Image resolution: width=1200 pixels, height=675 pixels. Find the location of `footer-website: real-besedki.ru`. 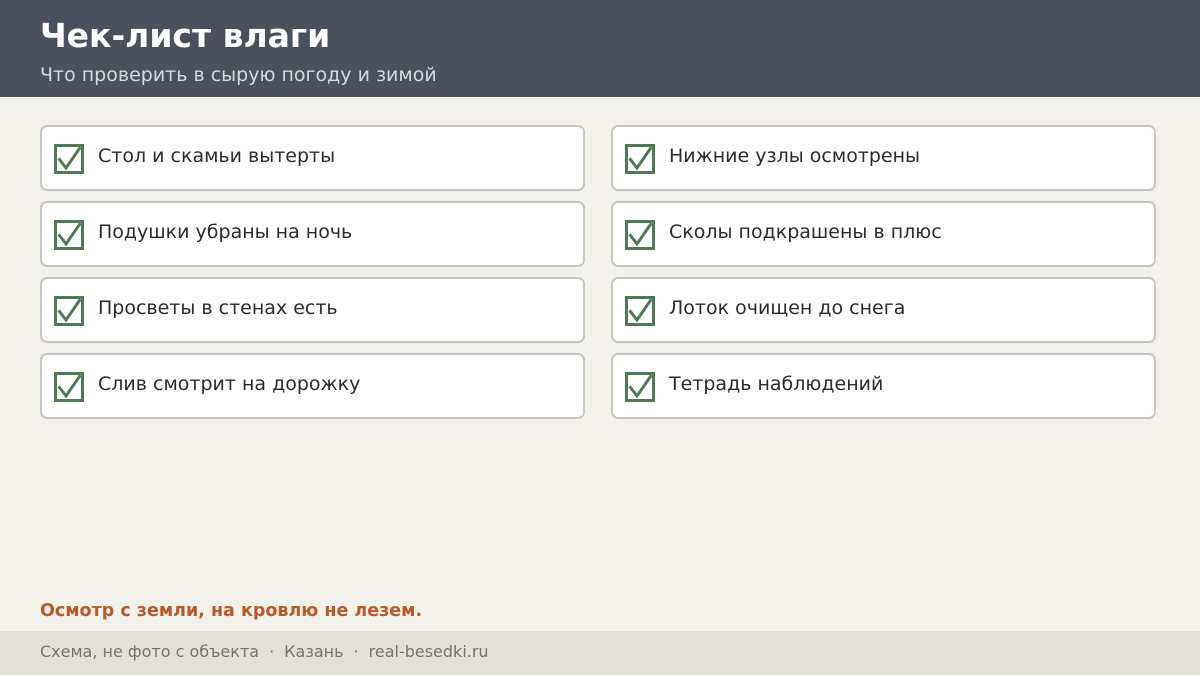

footer-website: real-besedki.ru is located at coordinates (428, 651).